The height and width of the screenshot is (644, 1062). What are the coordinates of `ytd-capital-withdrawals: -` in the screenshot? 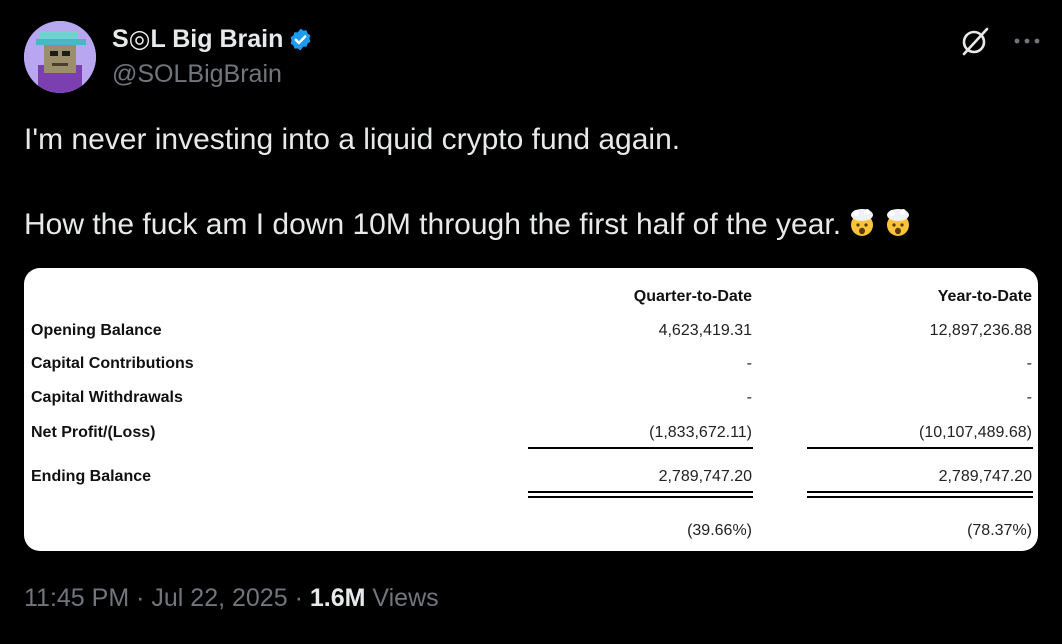 It's located at (1029, 397).